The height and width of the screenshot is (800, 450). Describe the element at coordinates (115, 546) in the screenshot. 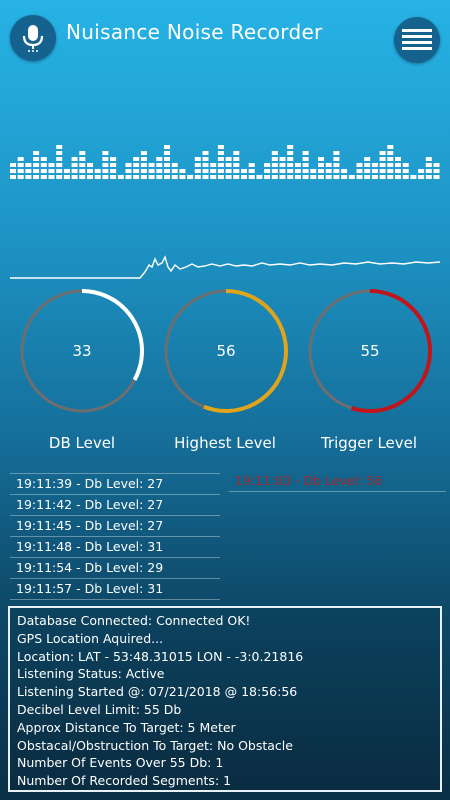

I see `log-entry: 19:11:48 - Db Level: 31` at that location.